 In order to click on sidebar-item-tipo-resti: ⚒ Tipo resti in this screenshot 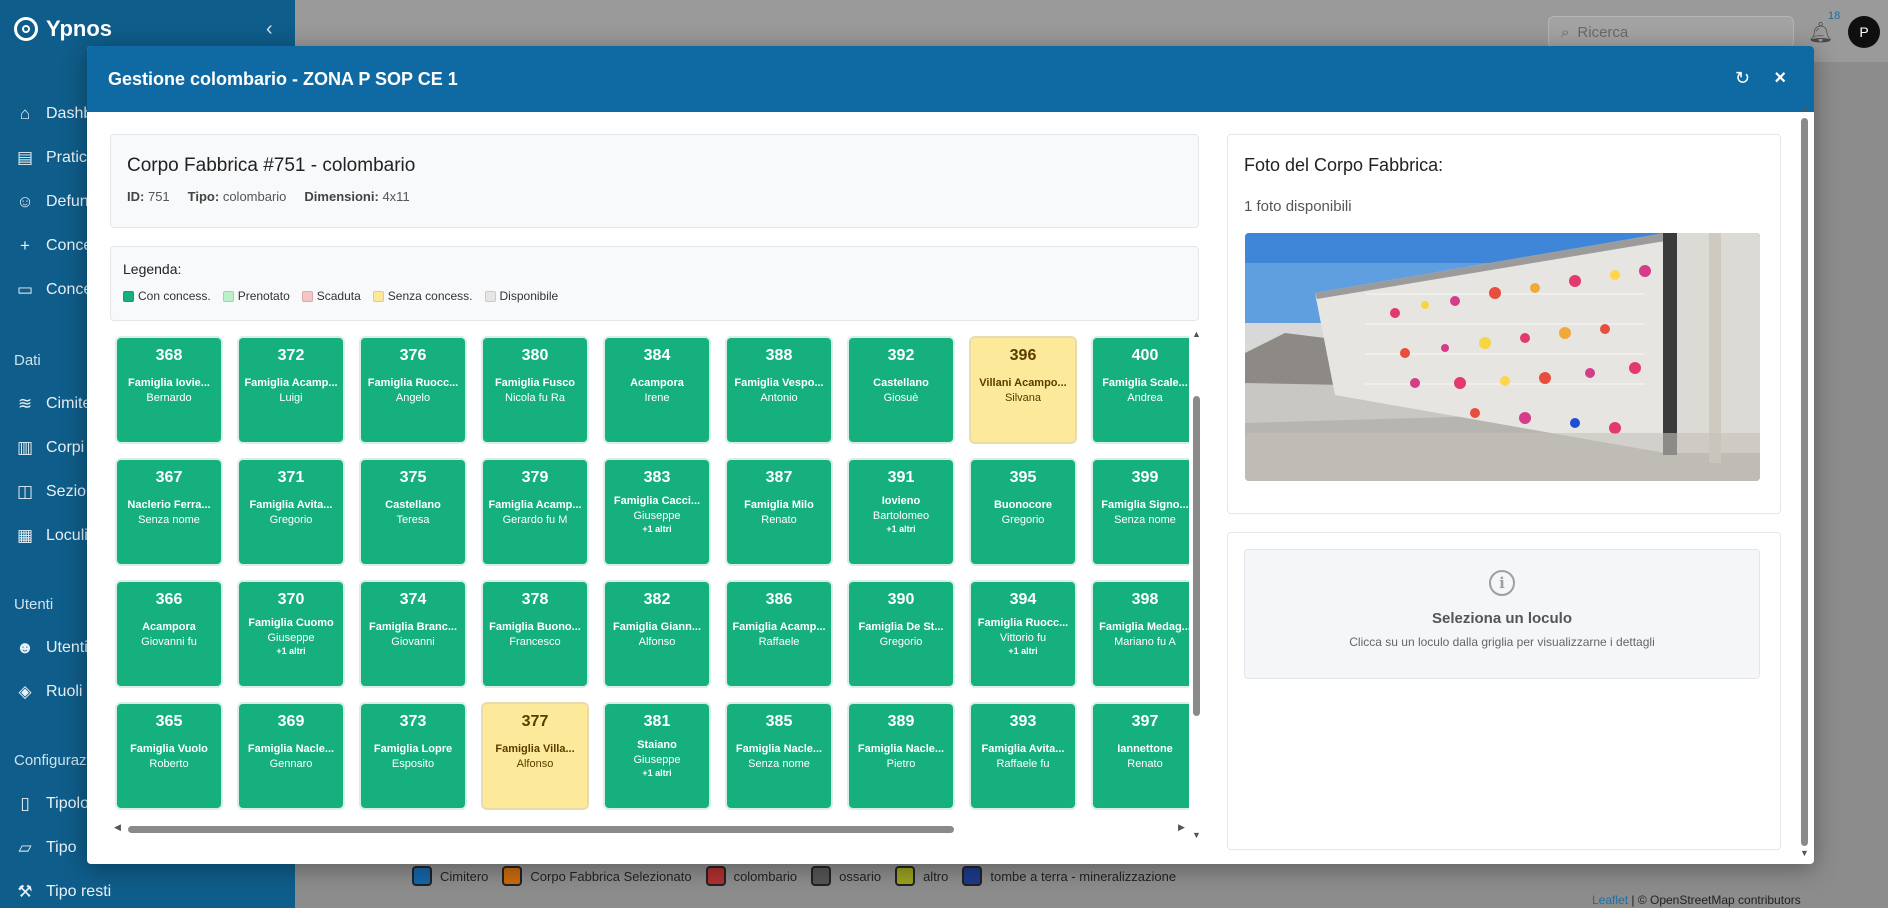, I will do `click(62, 892)`.